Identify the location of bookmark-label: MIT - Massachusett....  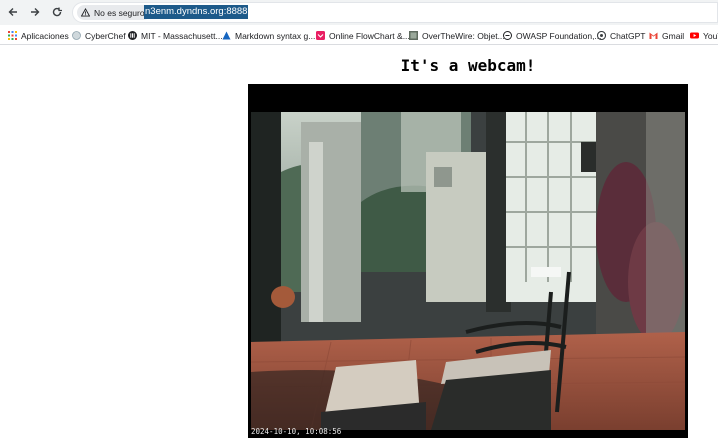
(182, 35).